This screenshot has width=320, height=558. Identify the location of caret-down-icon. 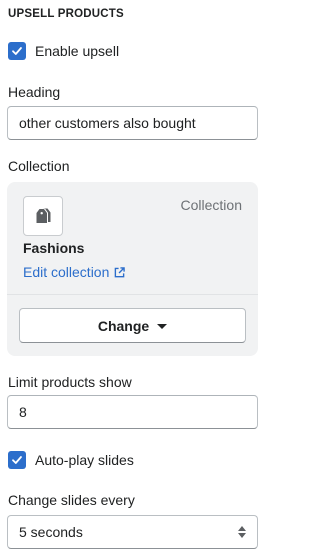
(162, 326).